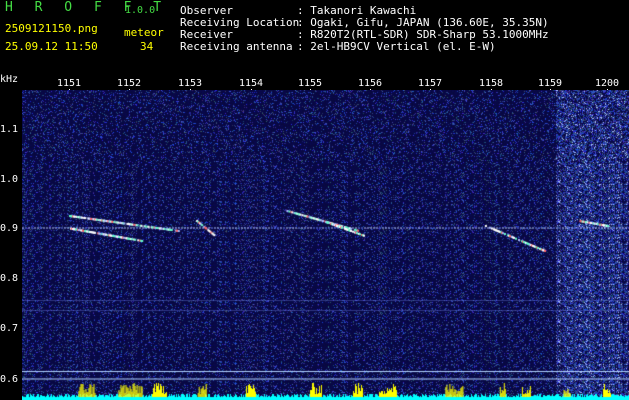  I want to click on y-tick-label-0.7: 0.7, so click(9, 328).